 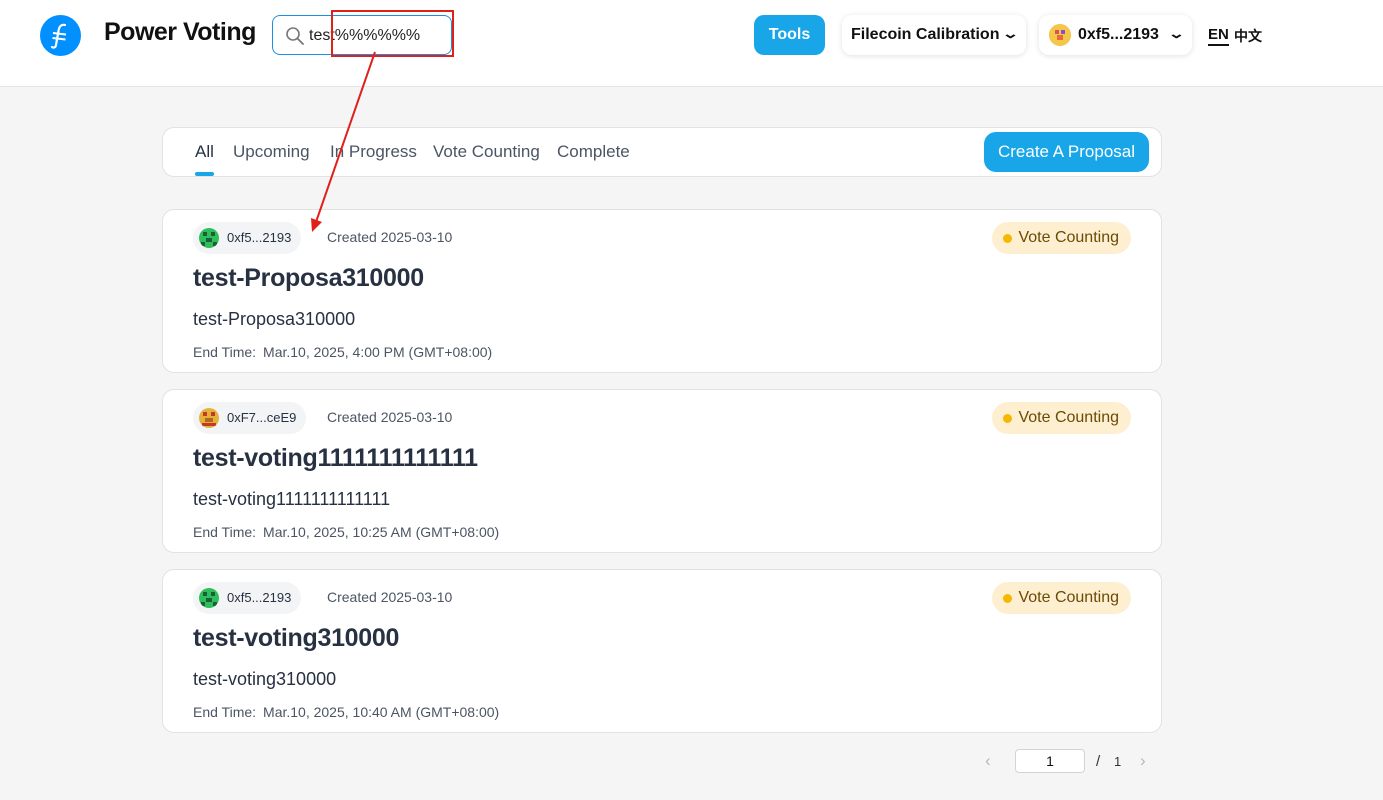 What do you see at coordinates (335, 458) in the screenshot?
I see `proposal-title: test-voting1111111111111` at bounding box center [335, 458].